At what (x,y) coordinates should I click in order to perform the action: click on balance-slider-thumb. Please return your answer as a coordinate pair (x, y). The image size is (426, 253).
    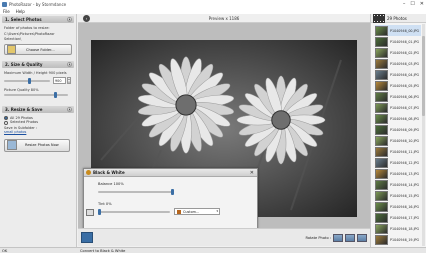
    Looking at the image, I should click on (172, 192).